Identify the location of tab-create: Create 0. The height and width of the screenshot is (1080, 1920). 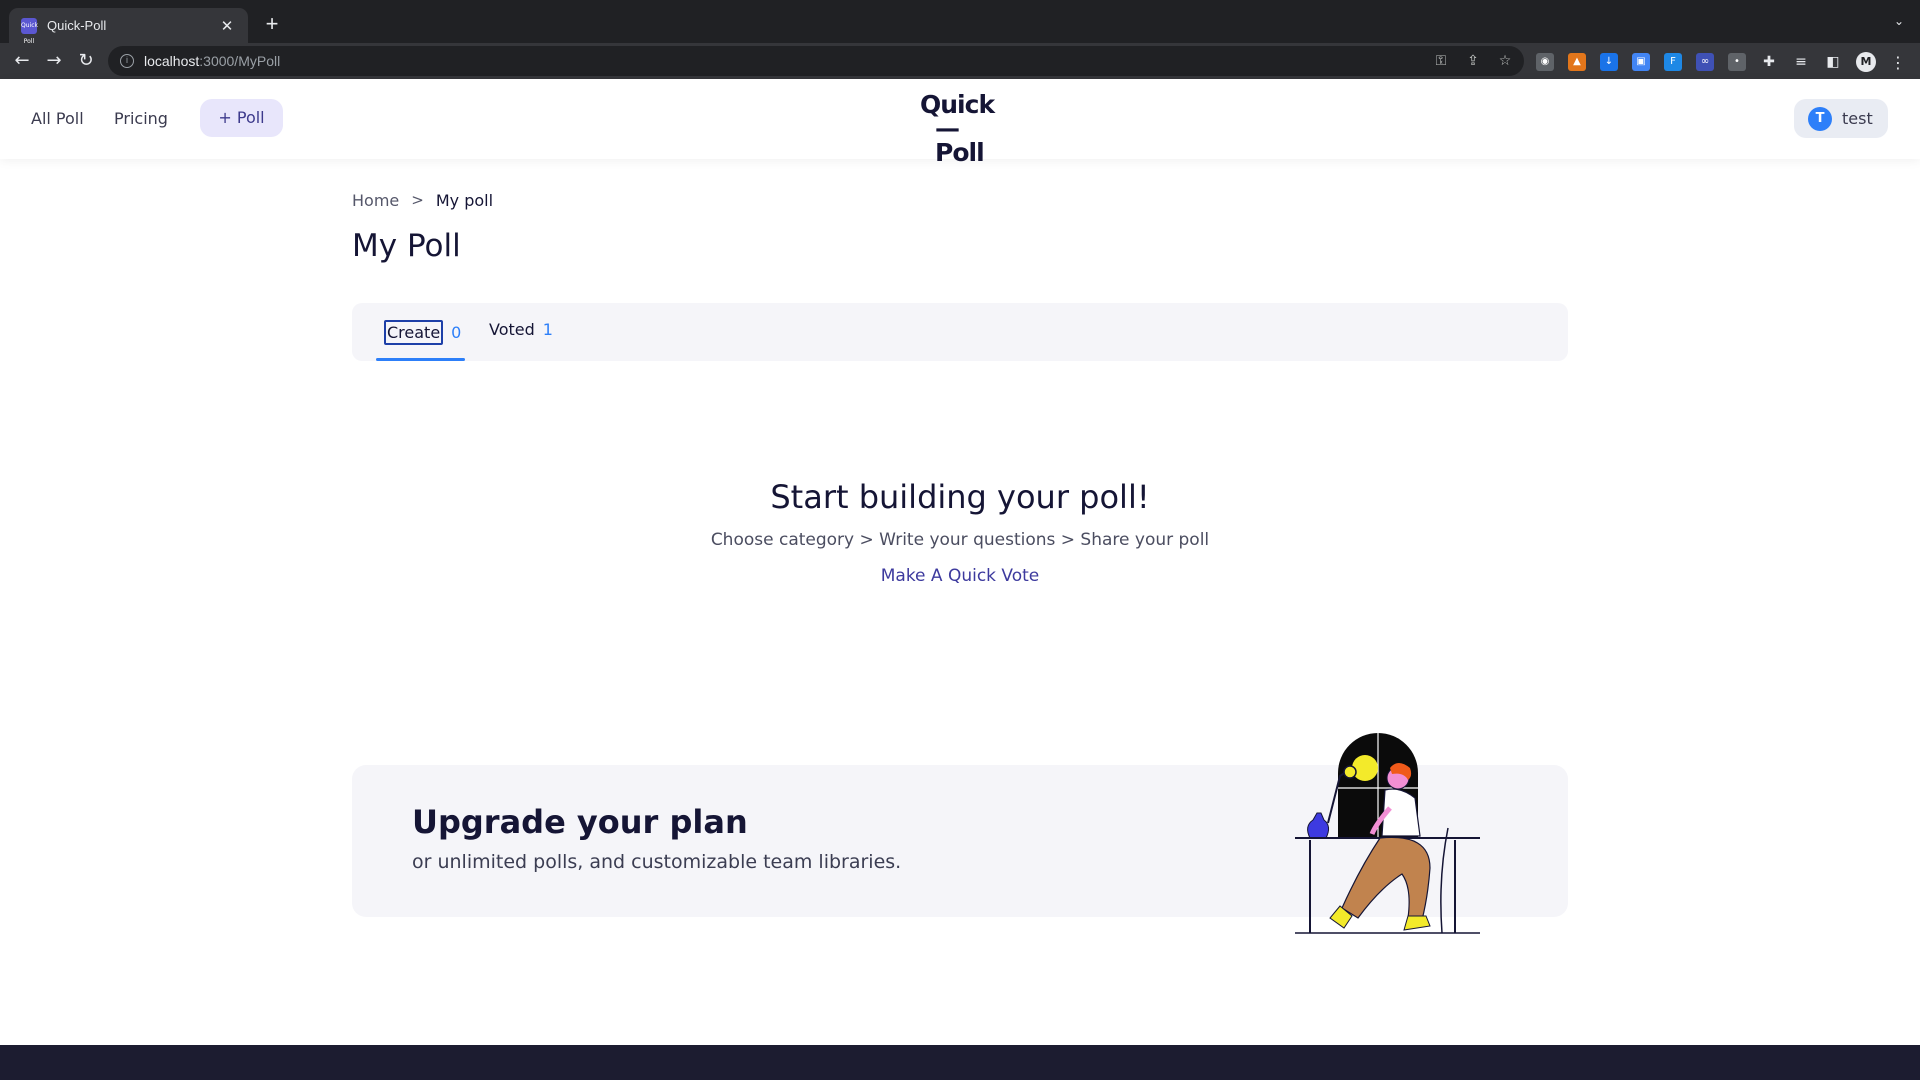
(422, 332).